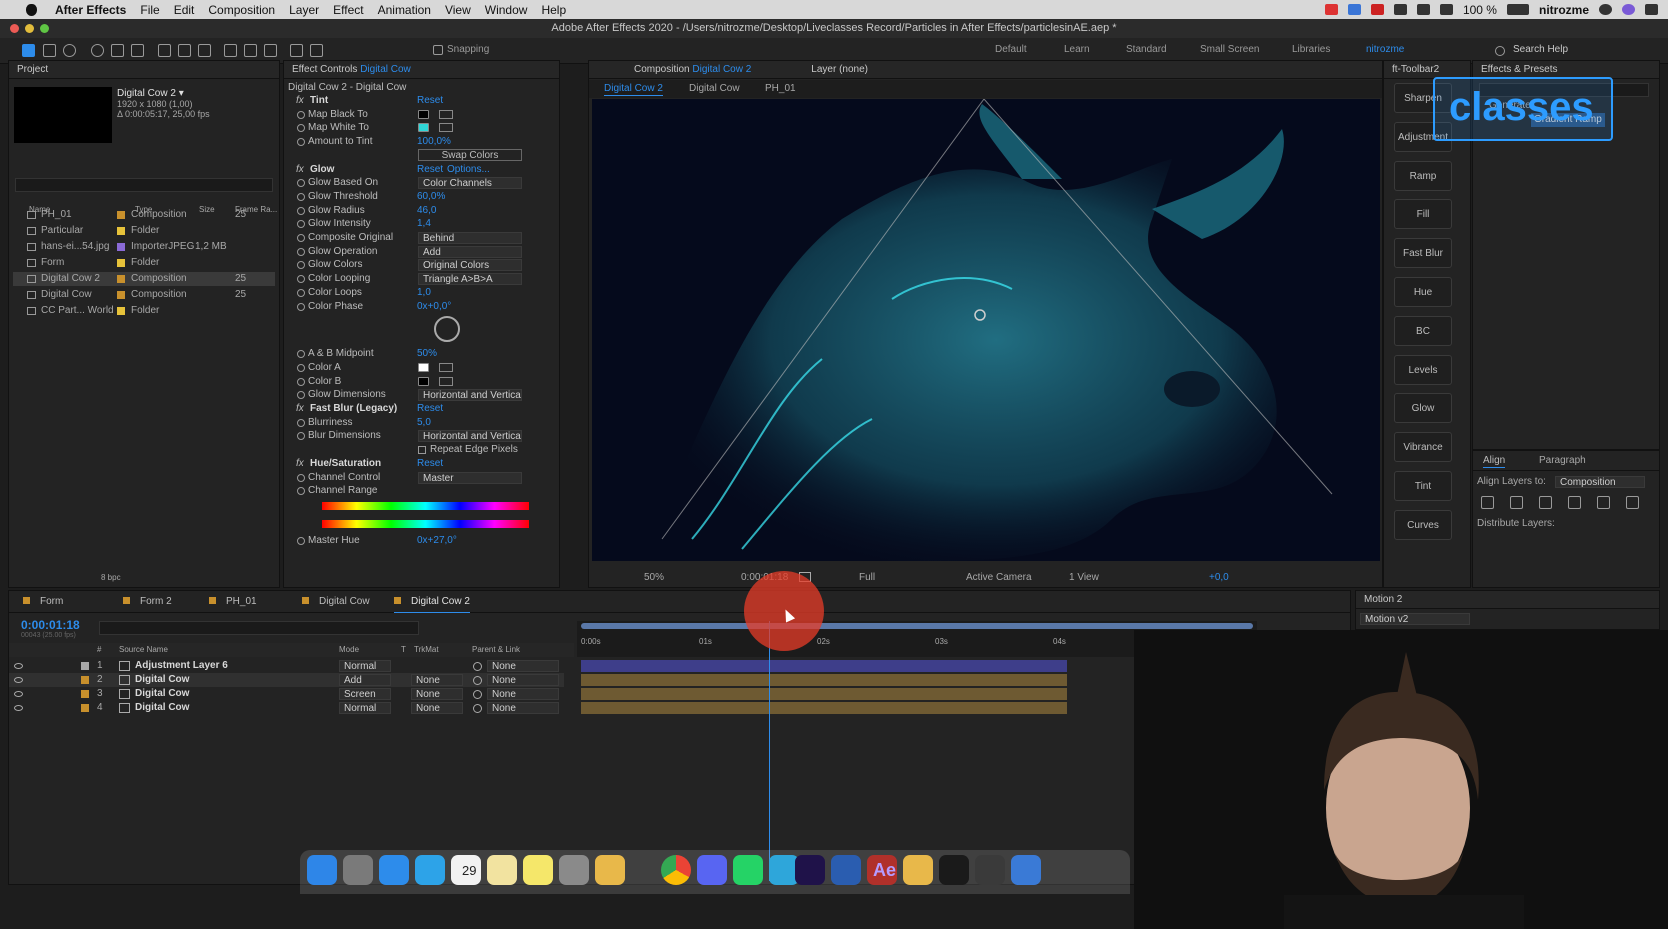  I want to click on timeline-tab: Digital Cow, so click(336, 602).